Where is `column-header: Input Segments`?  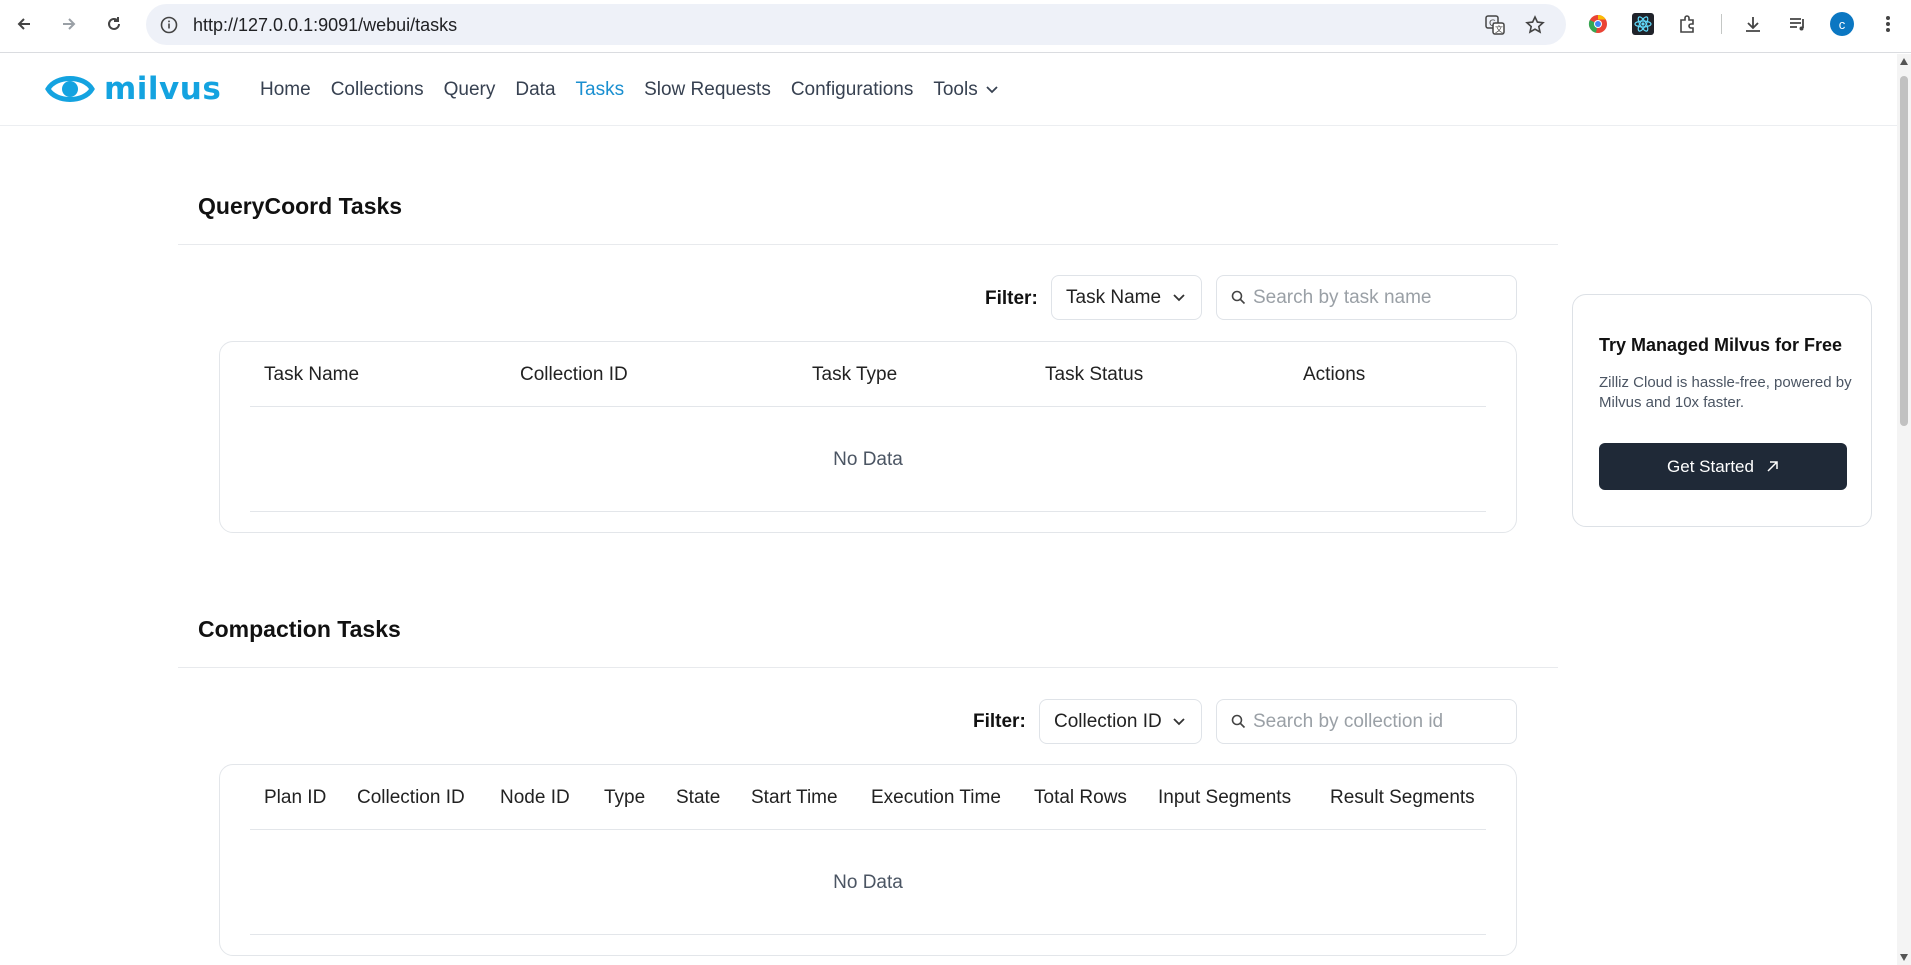
column-header: Input Segments is located at coordinates (1224, 798).